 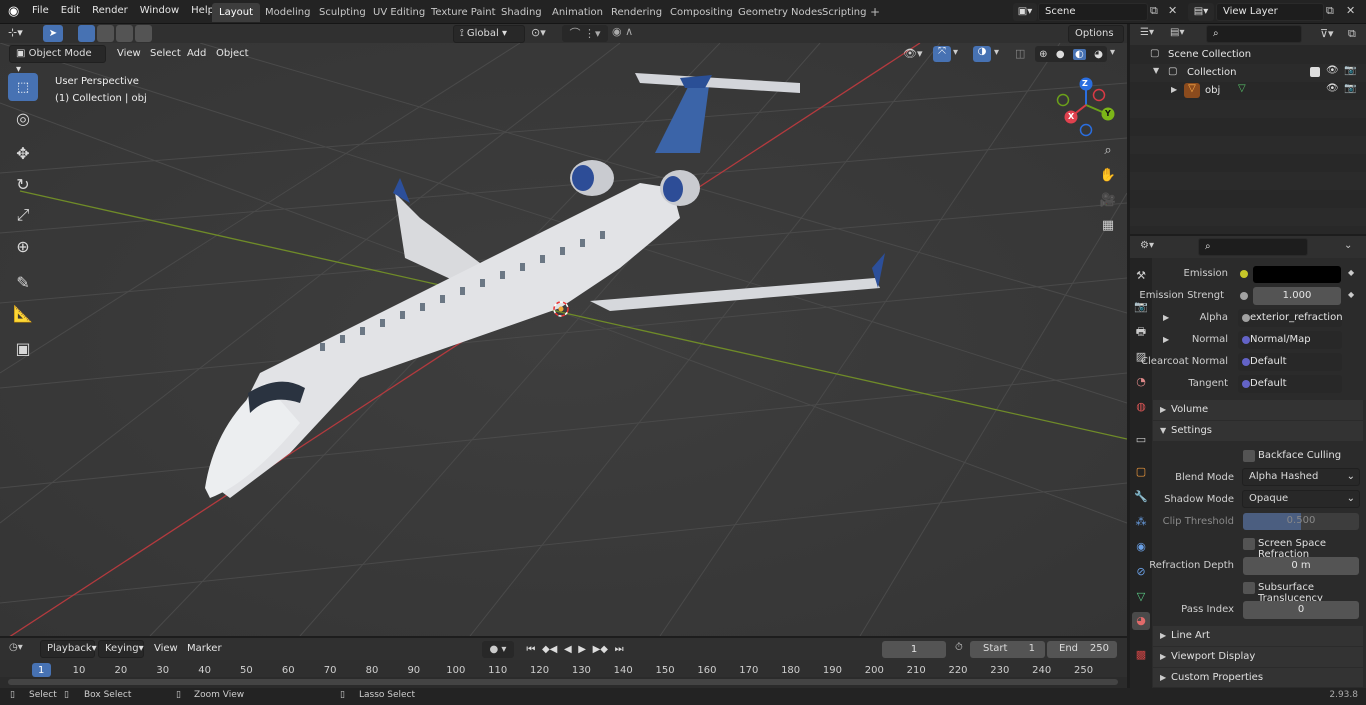 I want to click on start-frame-field: Start 1, so click(x=1007, y=649).